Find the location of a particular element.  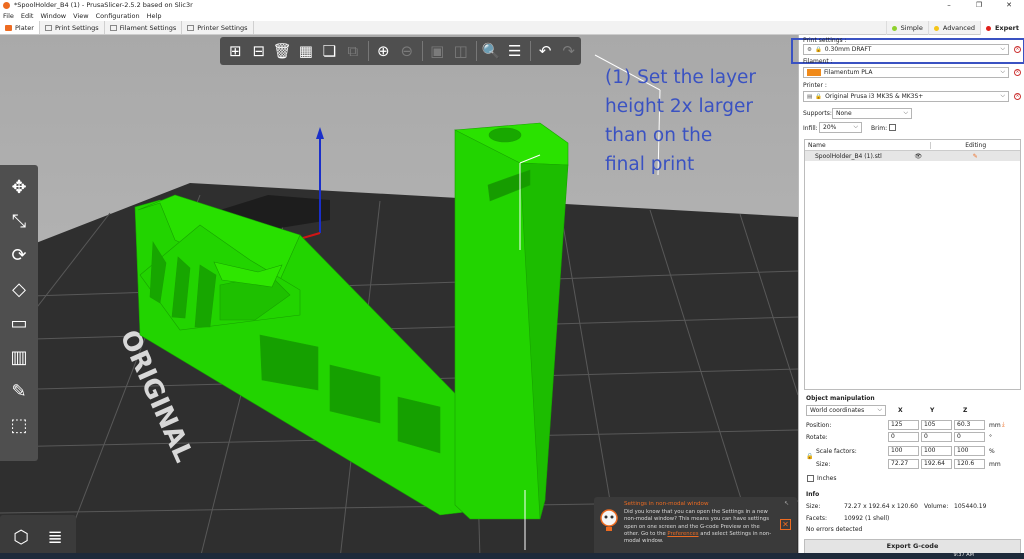

hint-preferences-link: Preferences is located at coordinates (682, 534).